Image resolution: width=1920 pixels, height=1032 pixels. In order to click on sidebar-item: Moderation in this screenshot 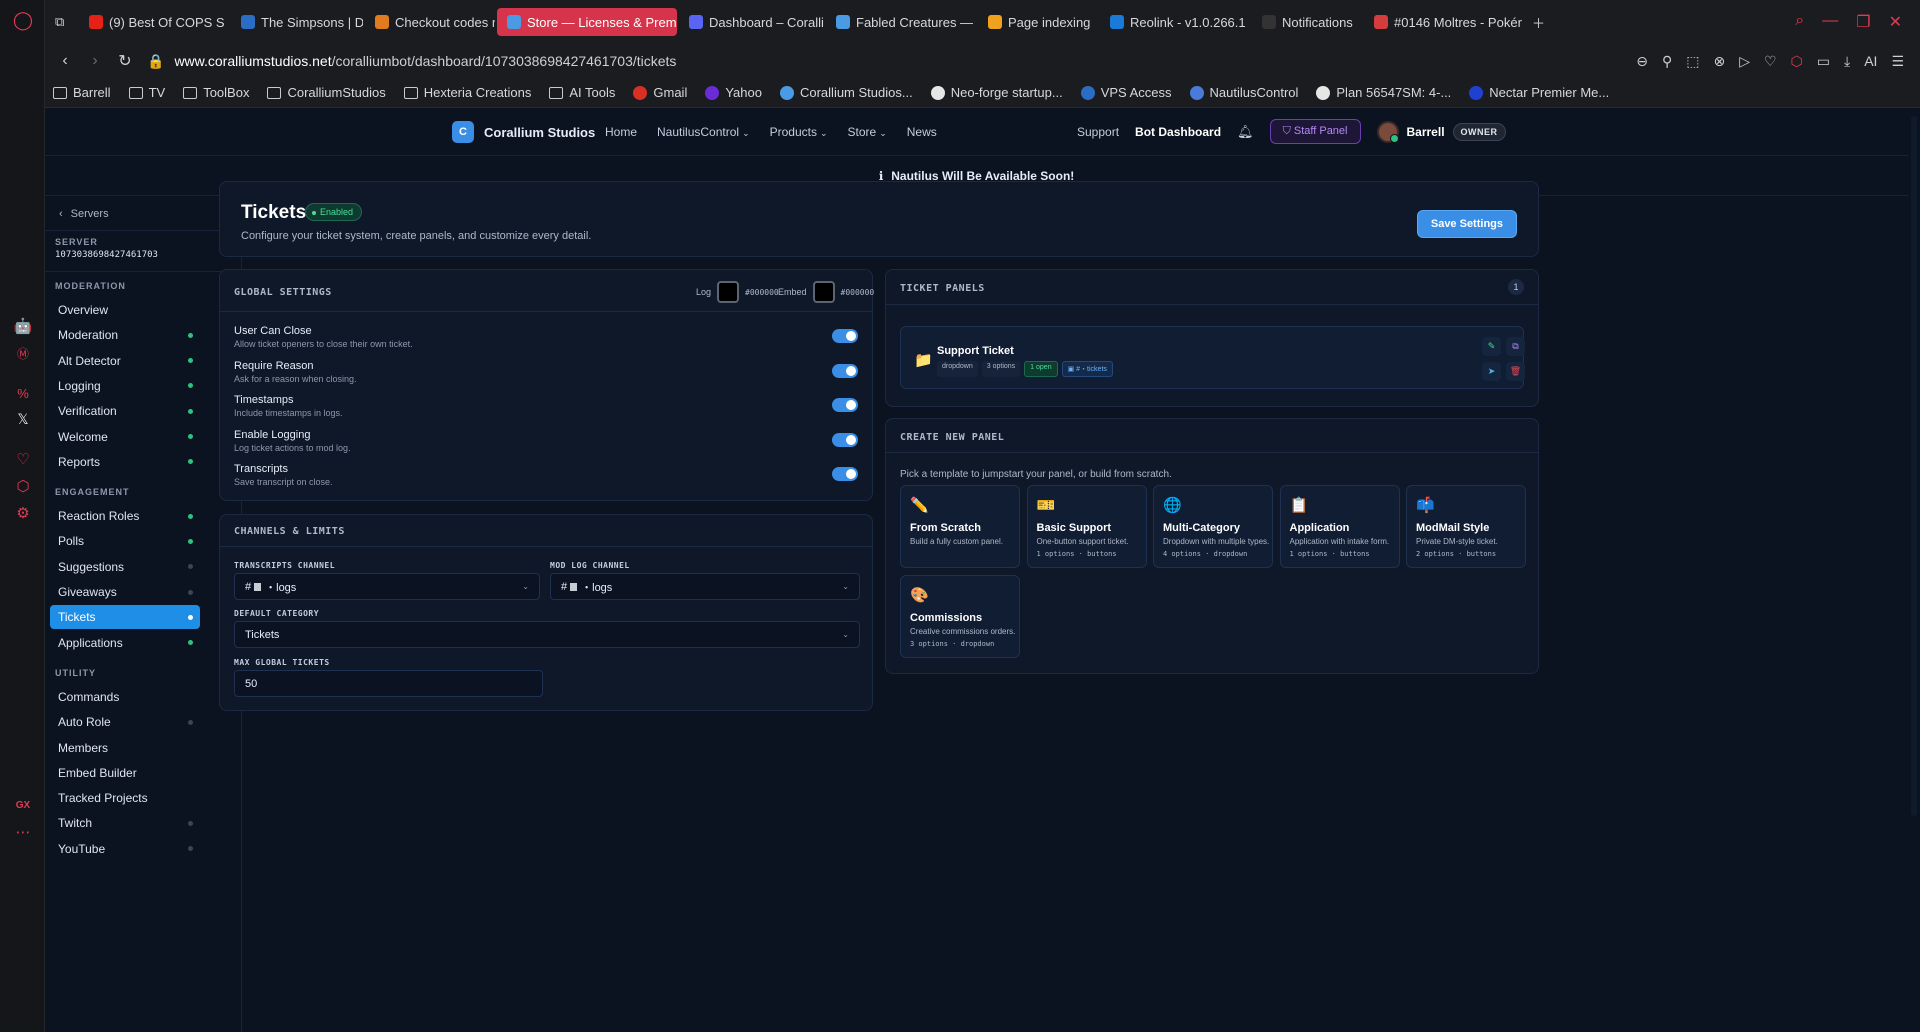, I will do `click(125, 335)`.